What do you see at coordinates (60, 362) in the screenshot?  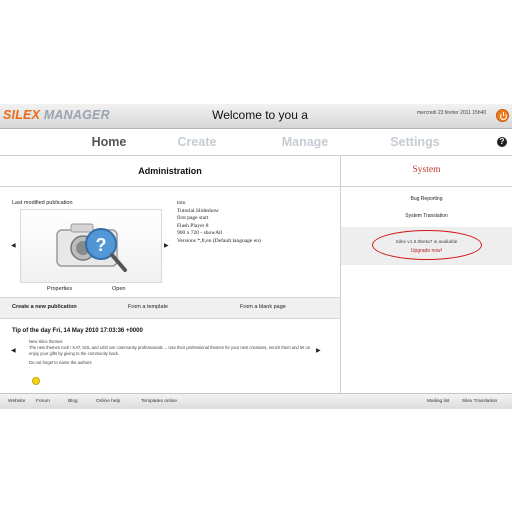 I see `tip-note: Do not forget to name the authors` at bounding box center [60, 362].